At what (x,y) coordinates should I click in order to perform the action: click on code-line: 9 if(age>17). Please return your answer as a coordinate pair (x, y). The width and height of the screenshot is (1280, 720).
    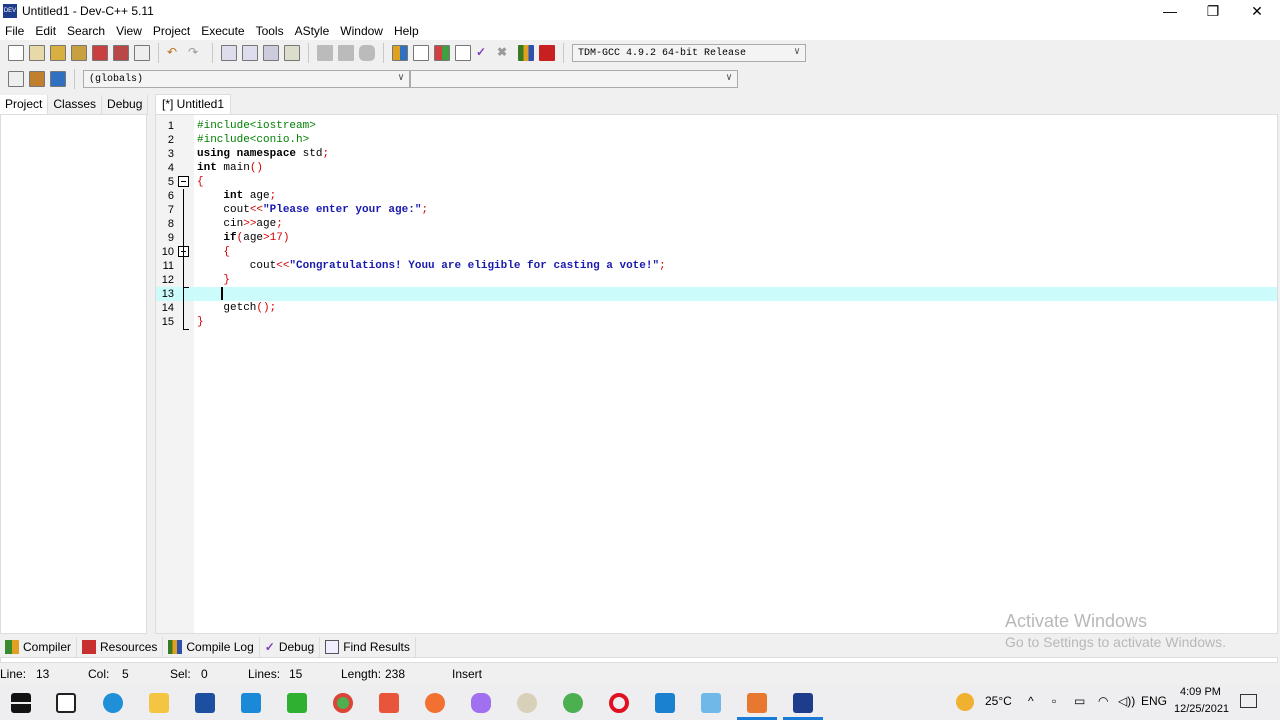
    Looking at the image, I should click on (716, 238).